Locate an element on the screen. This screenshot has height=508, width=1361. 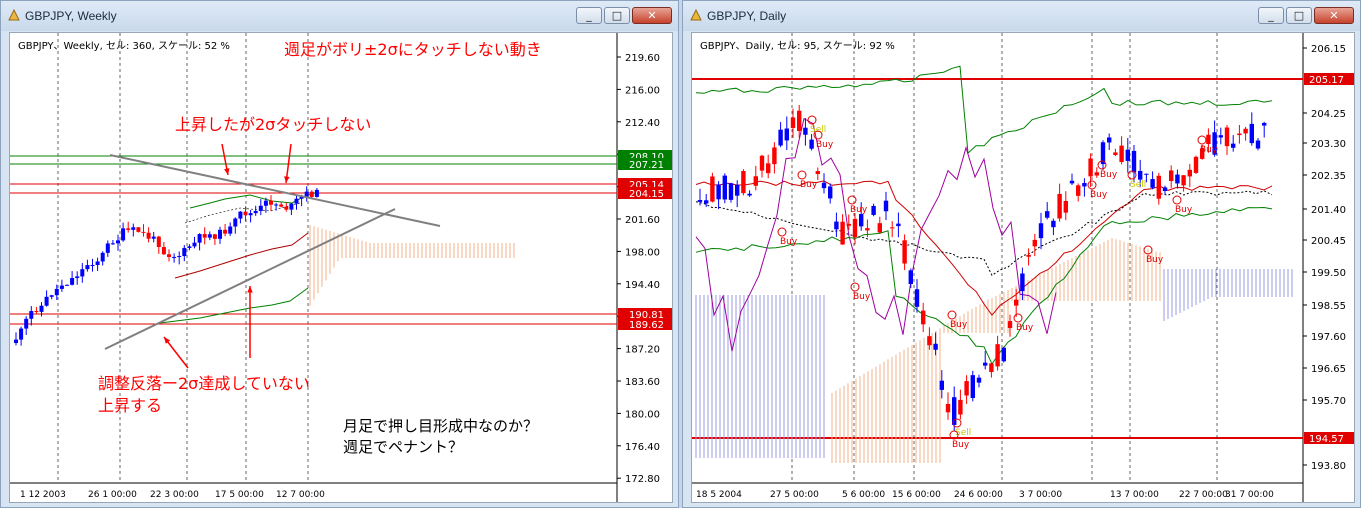
price-label: 194.40 is located at coordinates (642, 285).